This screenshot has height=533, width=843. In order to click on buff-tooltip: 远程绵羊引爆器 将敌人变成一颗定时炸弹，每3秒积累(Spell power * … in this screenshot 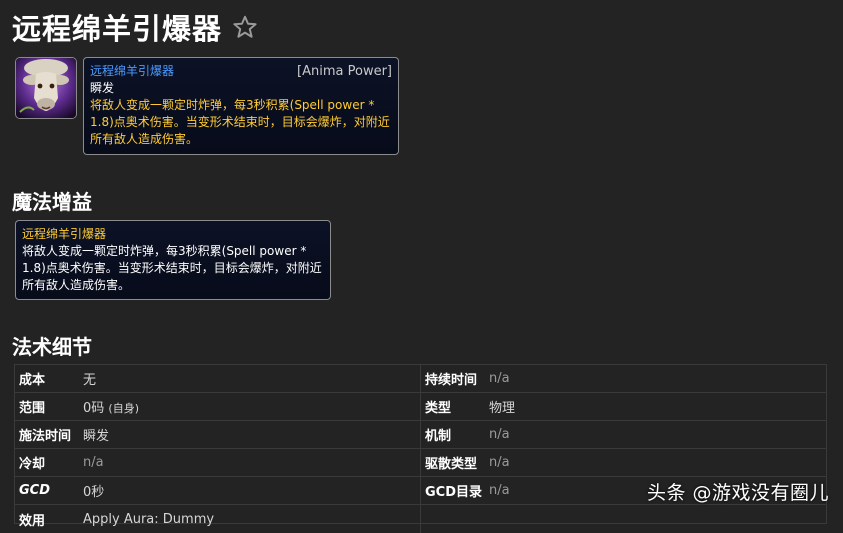, I will do `click(173, 260)`.